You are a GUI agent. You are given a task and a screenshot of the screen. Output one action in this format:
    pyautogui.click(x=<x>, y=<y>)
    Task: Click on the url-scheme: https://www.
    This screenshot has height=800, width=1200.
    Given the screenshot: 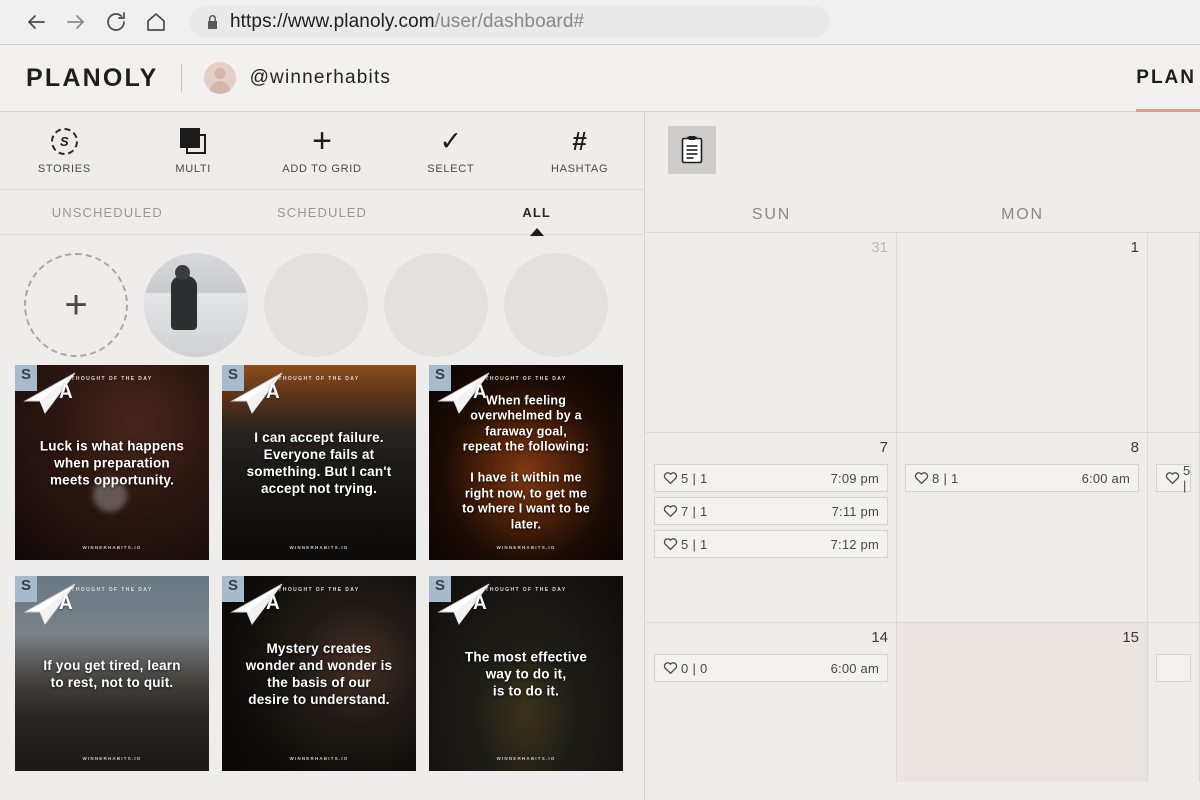 What is the action you would take?
    pyautogui.click(x=282, y=21)
    